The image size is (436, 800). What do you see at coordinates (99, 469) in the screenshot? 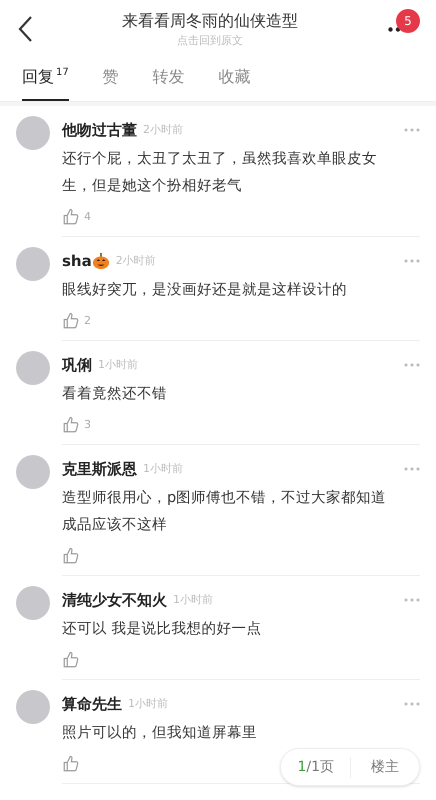
I see `username: 克里斯派恩` at bounding box center [99, 469].